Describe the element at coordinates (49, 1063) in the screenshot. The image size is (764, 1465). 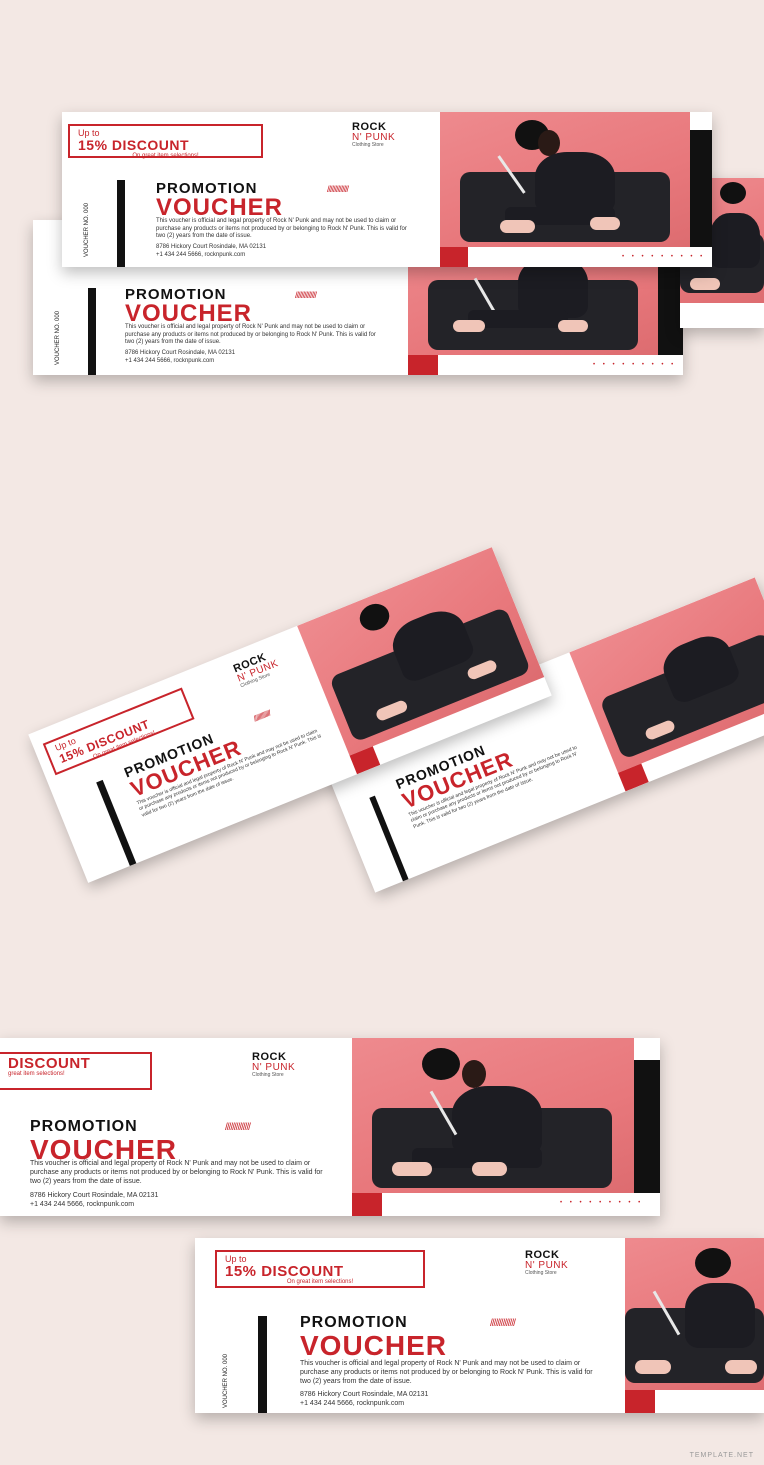
I see `discount-amount: DISCOUNT` at that location.